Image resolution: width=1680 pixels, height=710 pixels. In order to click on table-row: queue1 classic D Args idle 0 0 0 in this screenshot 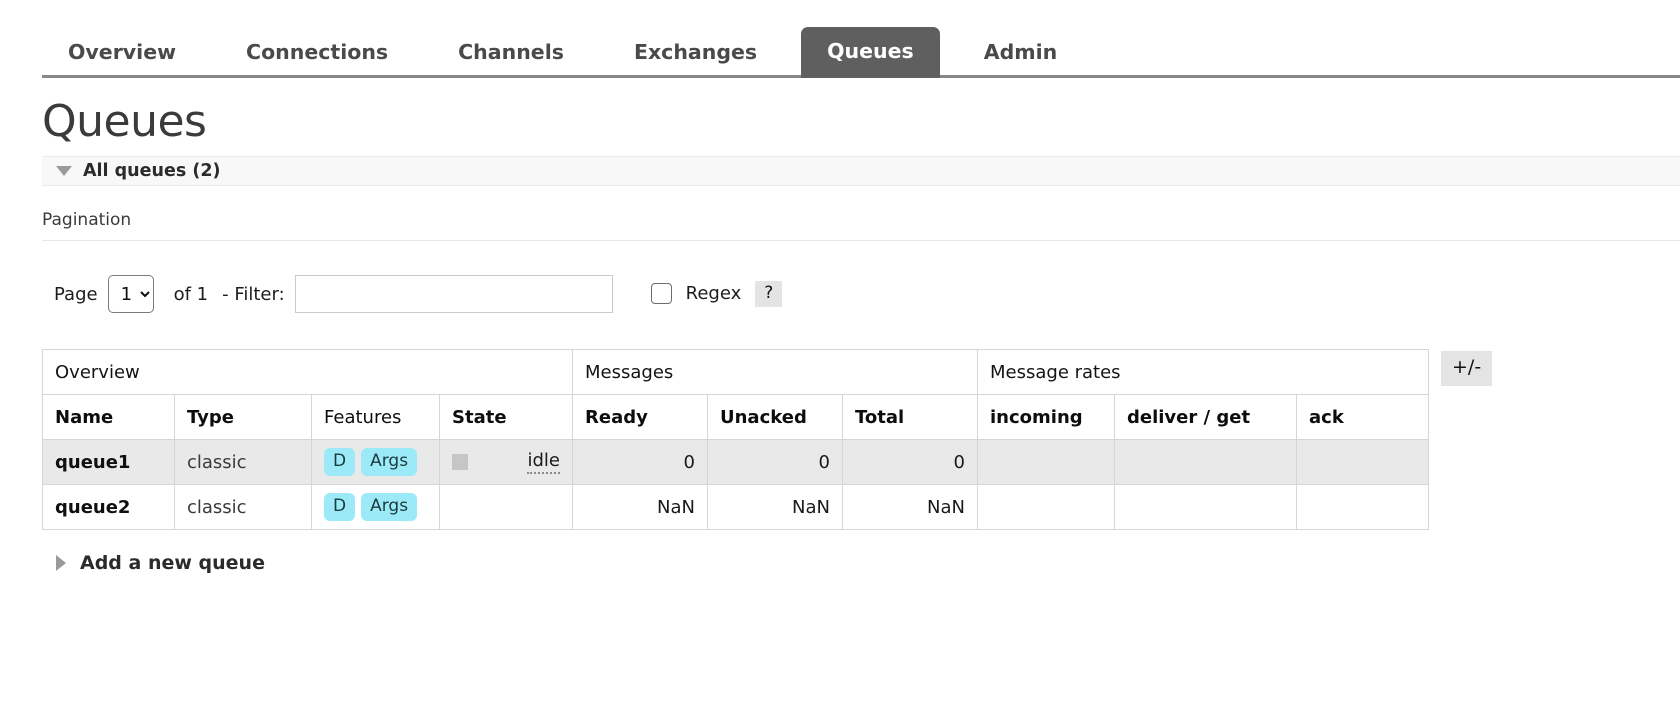, I will do `click(735, 462)`.